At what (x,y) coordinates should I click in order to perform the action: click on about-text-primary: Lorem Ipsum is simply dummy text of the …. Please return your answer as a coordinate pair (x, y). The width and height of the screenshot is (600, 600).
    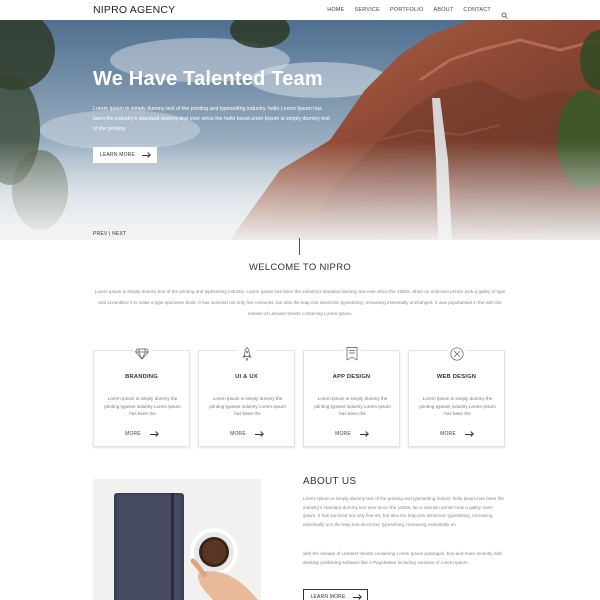
    Looking at the image, I should click on (403, 511).